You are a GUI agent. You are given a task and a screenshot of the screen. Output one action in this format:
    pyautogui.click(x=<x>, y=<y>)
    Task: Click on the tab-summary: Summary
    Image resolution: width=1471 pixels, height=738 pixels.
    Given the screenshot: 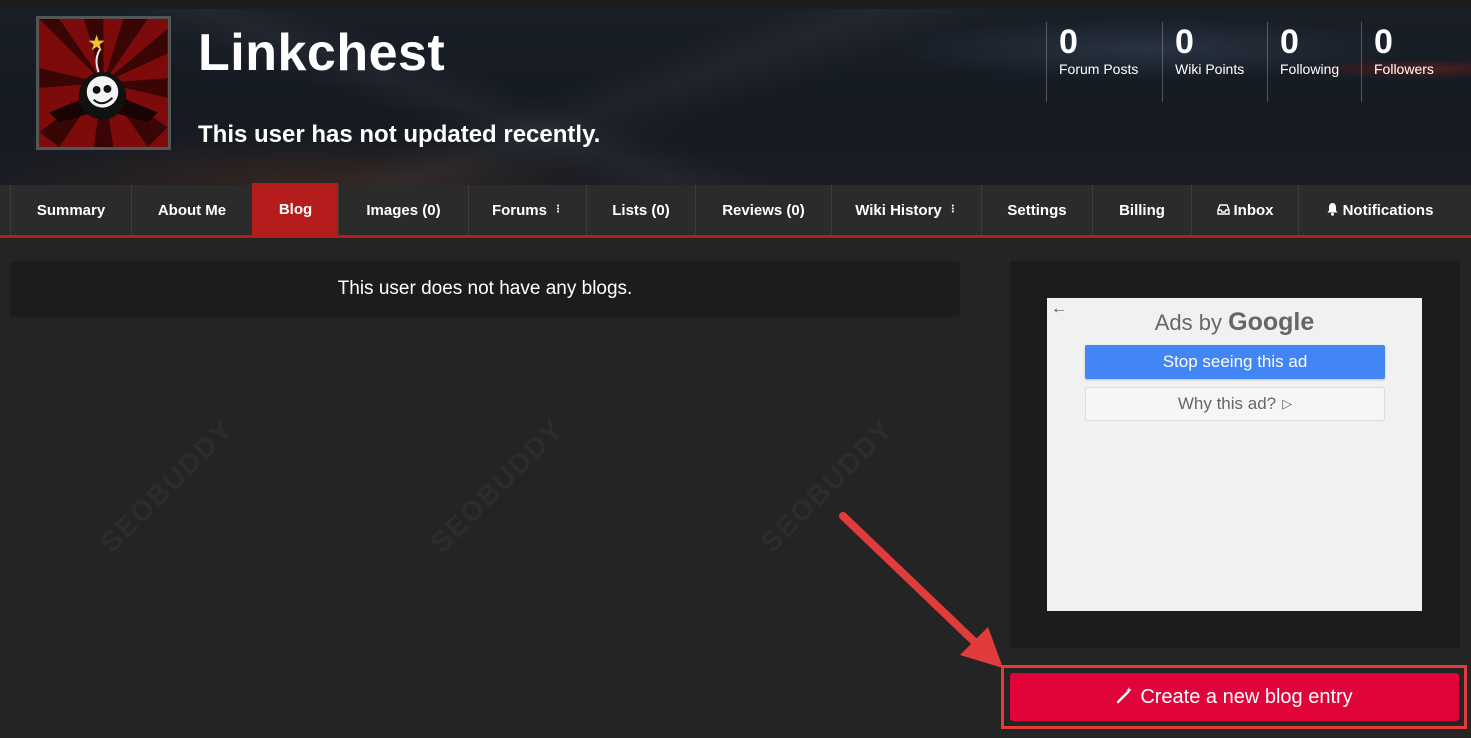 What is the action you would take?
    pyautogui.click(x=70, y=210)
    